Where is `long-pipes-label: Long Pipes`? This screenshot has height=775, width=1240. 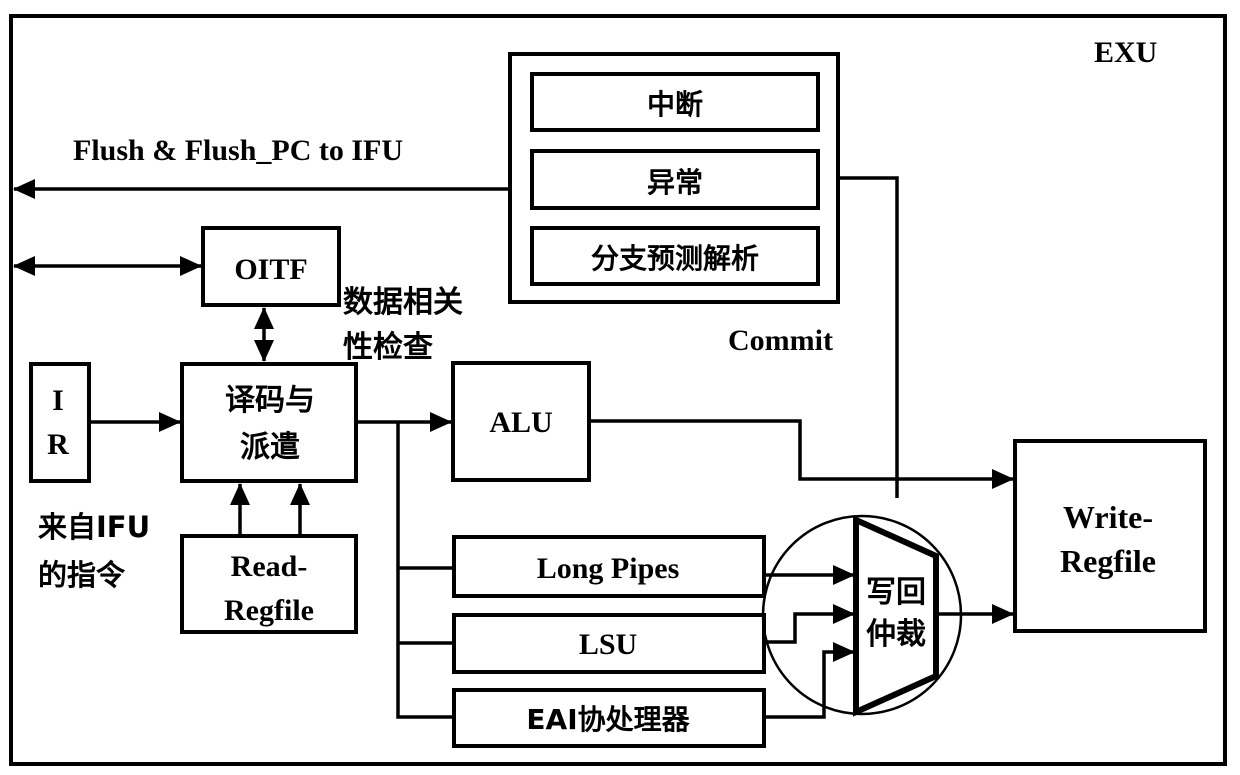 long-pipes-label: Long Pipes is located at coordinates (608, 568).